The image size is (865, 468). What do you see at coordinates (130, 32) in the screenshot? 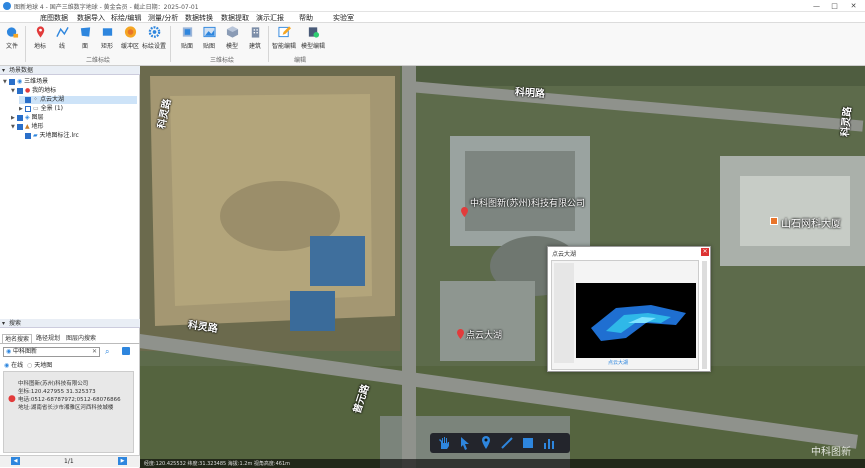
I see `buffer-icon` at bounding box center [130, 32].